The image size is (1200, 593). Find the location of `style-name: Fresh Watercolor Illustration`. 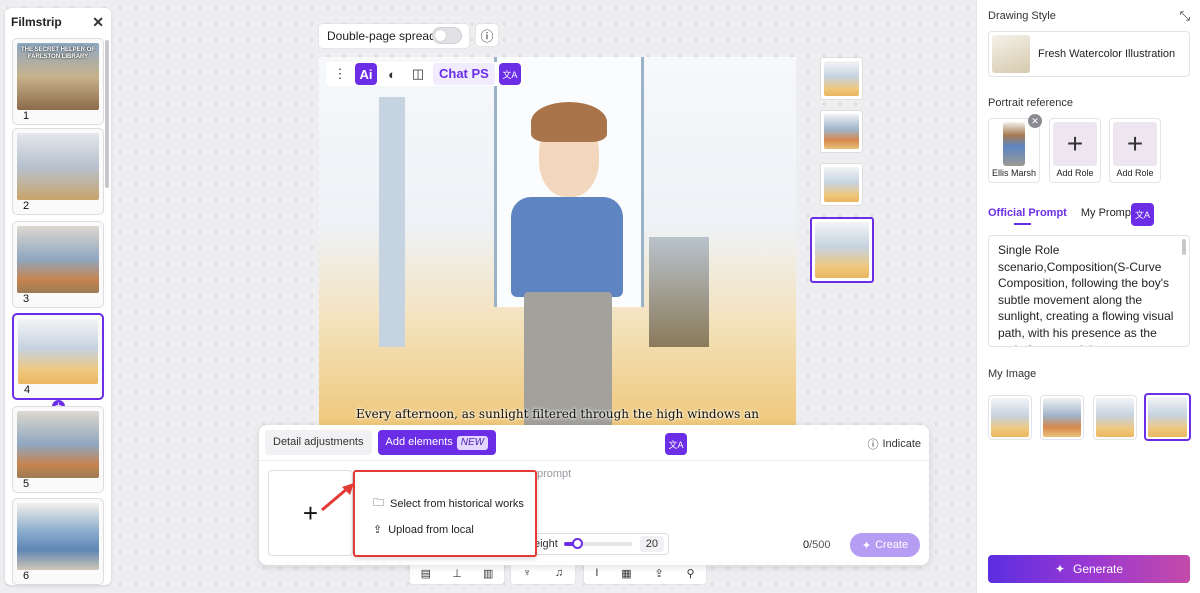

style-name: Fresh Watercolor Illustration is located at coordinates (1107, 54).